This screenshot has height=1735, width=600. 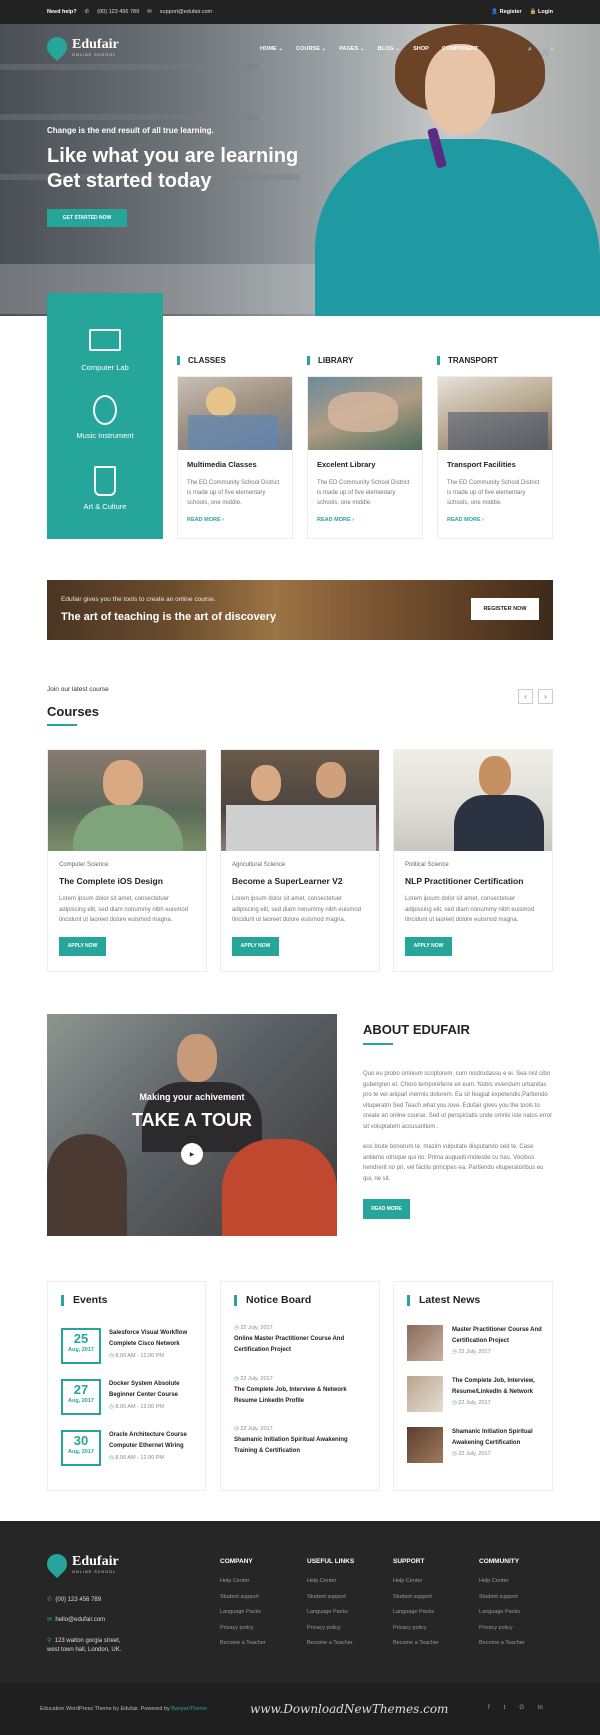 I want to click on copyright-link: BanyanTheme, so click(x=189, y=1709).